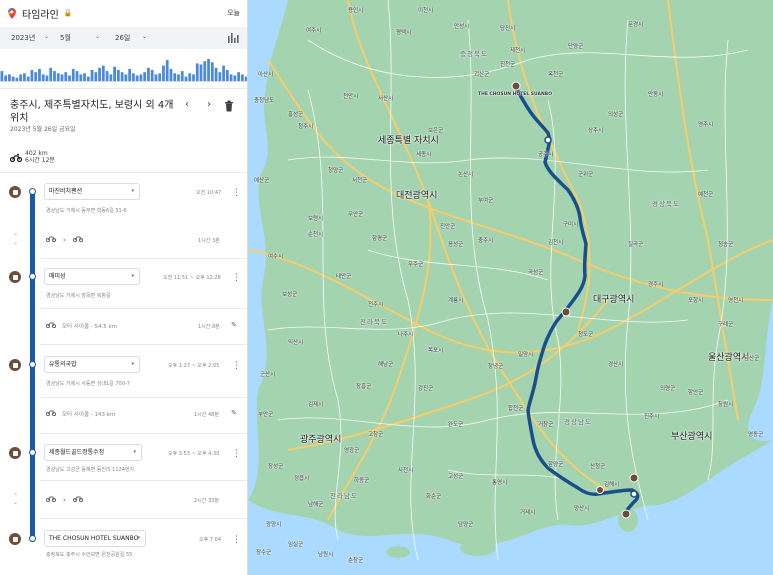 The height and width of the screenshot is (575, 773). I want to click on month-select: 5월 ⌄, so click(80, 38).